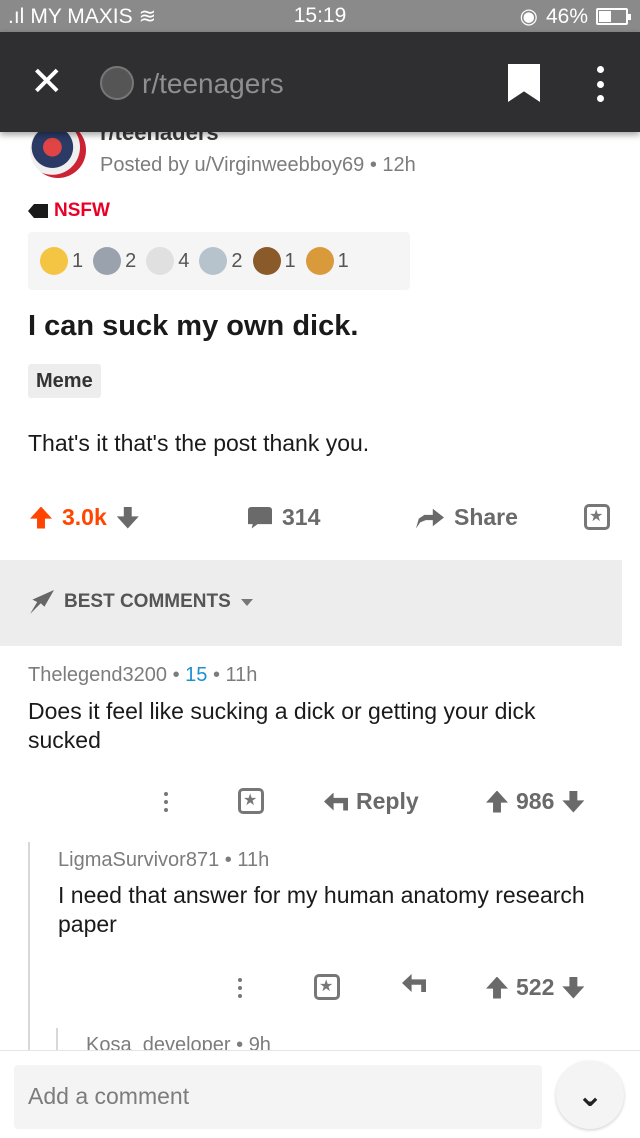 The height and width of the screenshot is (1138, 640). I want to click on share-label: Share, so click(486, 517).